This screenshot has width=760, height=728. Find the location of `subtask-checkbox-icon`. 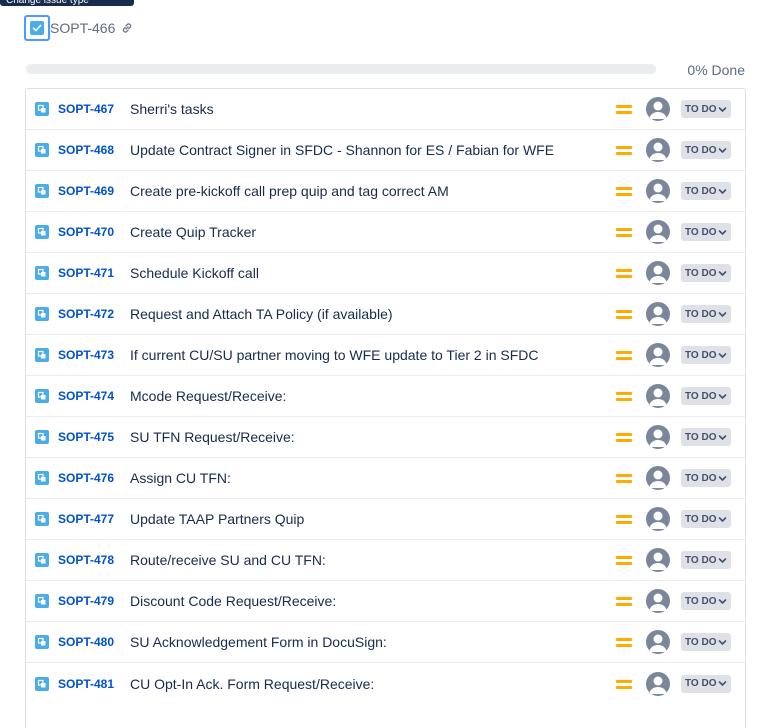

subtask-checkbox-icon is located at coordinates (37, 28).